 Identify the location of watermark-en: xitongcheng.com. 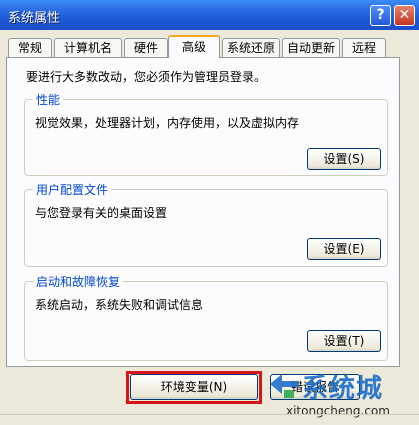
(338, 411).